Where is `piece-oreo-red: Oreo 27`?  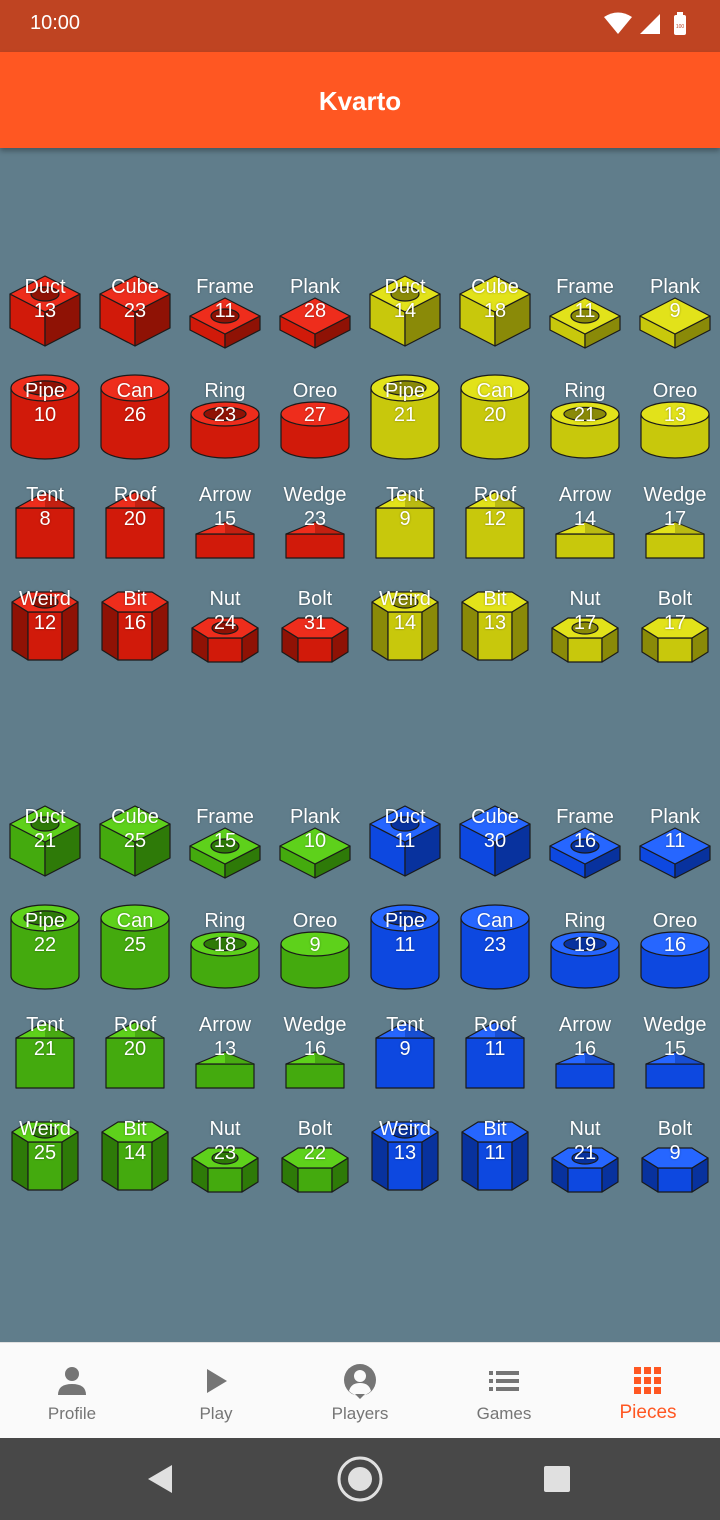
piece-oreo-red: Oreo 27 is located at coordinates (315, 418).